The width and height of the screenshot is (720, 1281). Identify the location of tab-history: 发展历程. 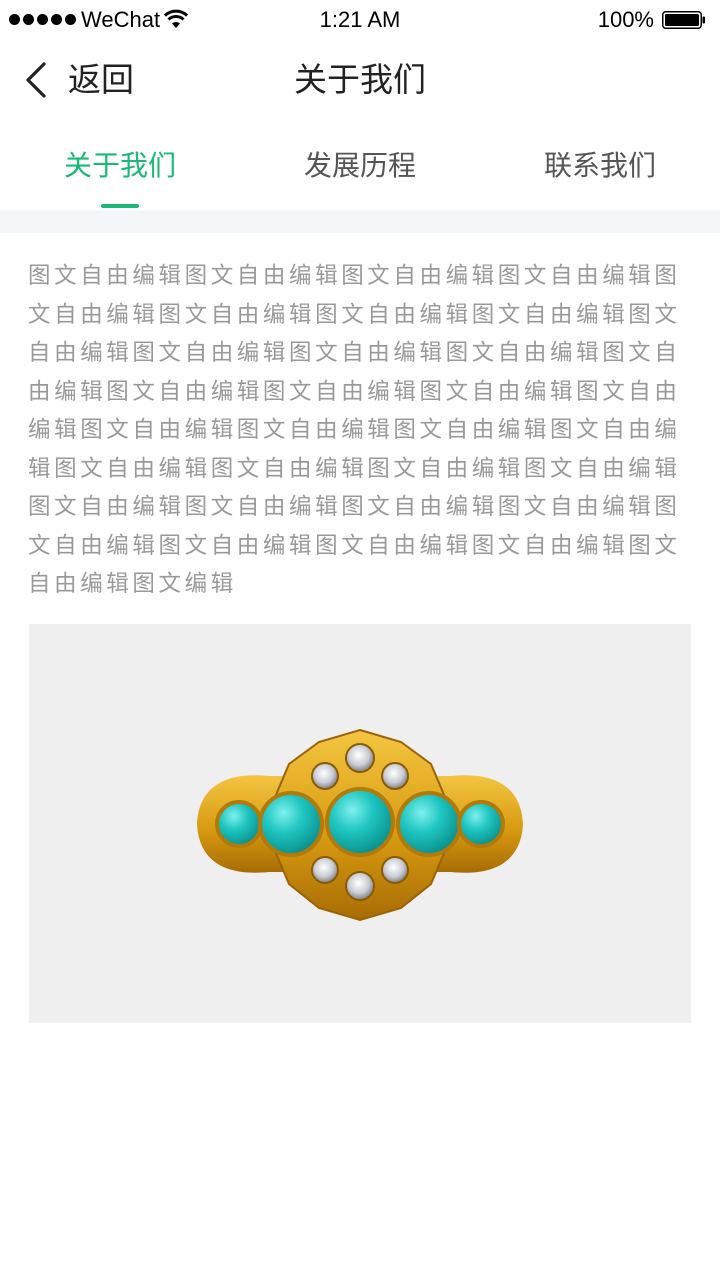
(360, 165).